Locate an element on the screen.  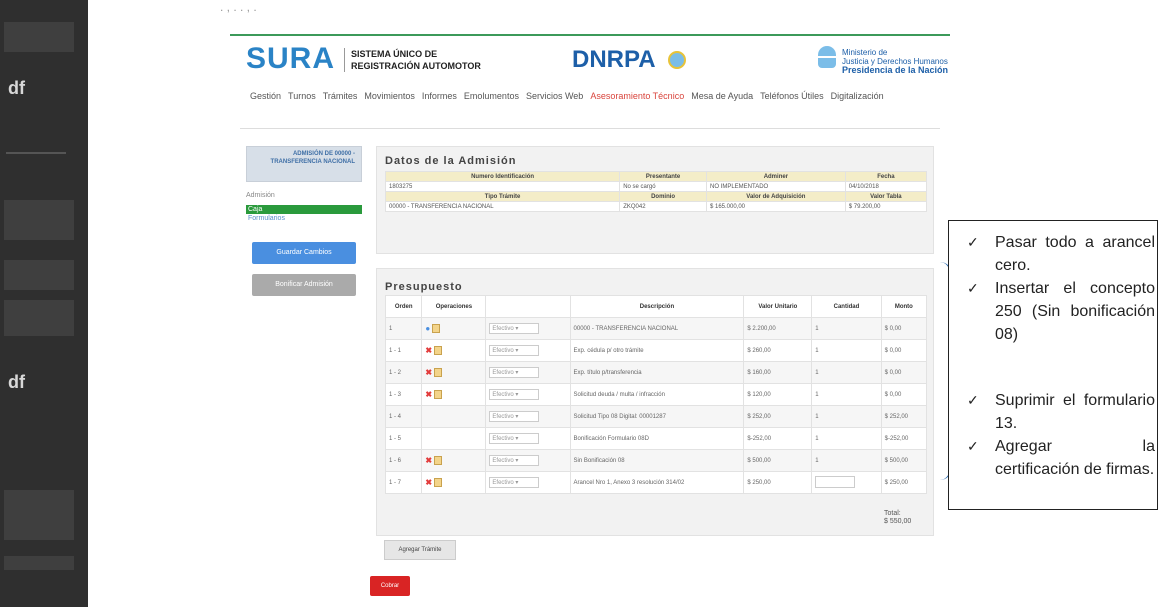
nav-item: Gestión is located at coordinates (265, 96).